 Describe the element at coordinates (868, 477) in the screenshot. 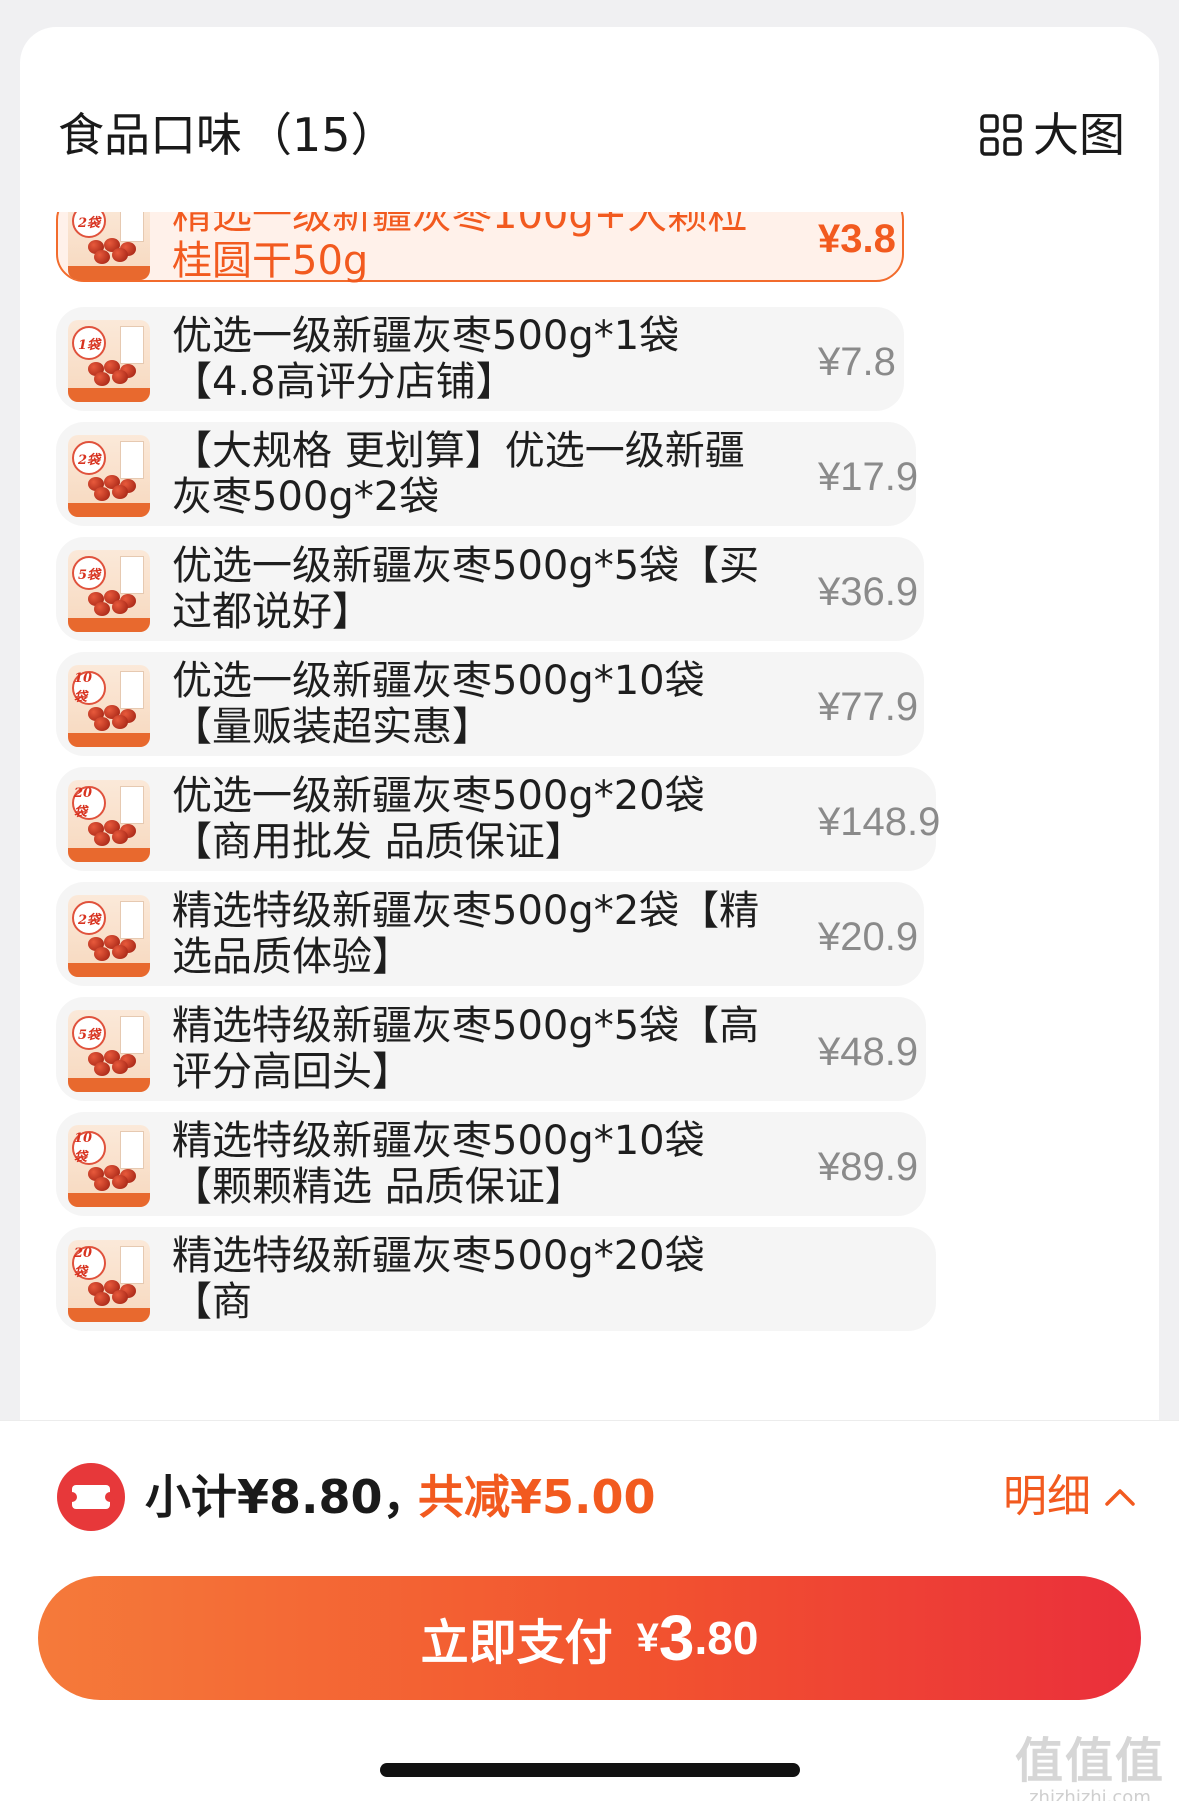

I see `flavor-option-price: ¥17.9` at that location.